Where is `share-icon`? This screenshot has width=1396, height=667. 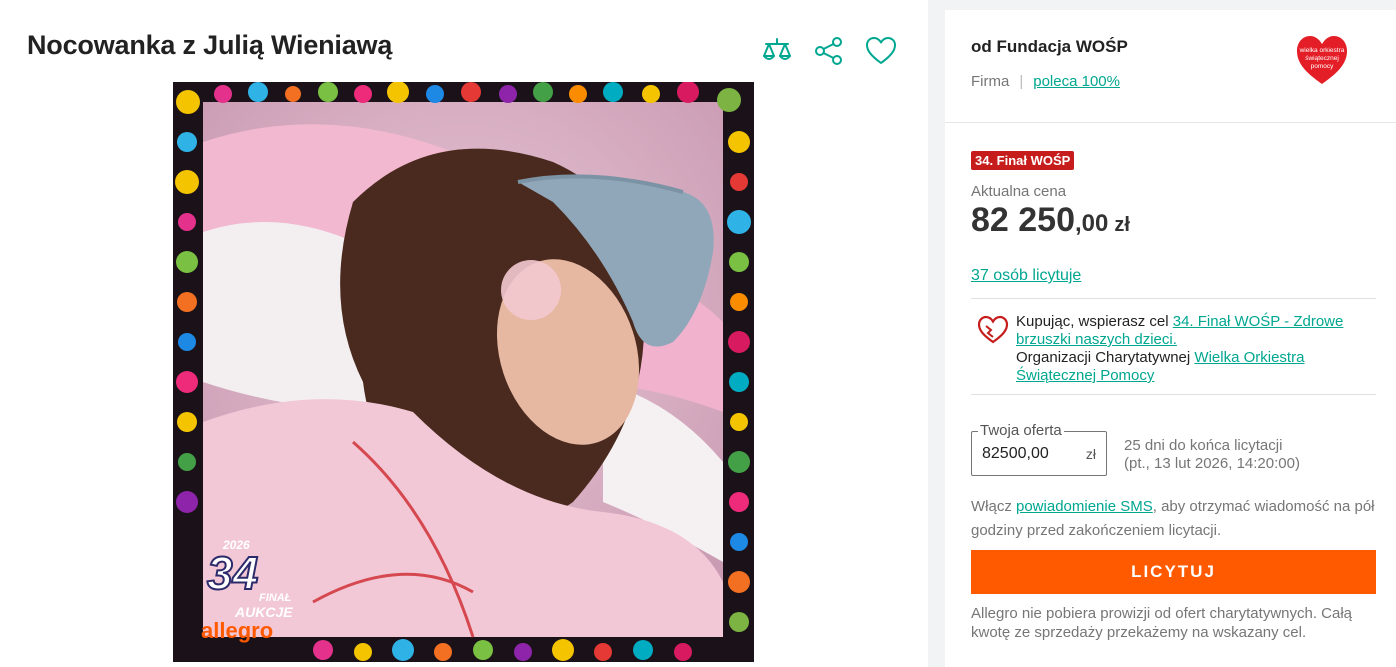 share-icon is located at coordinates (828, 51).